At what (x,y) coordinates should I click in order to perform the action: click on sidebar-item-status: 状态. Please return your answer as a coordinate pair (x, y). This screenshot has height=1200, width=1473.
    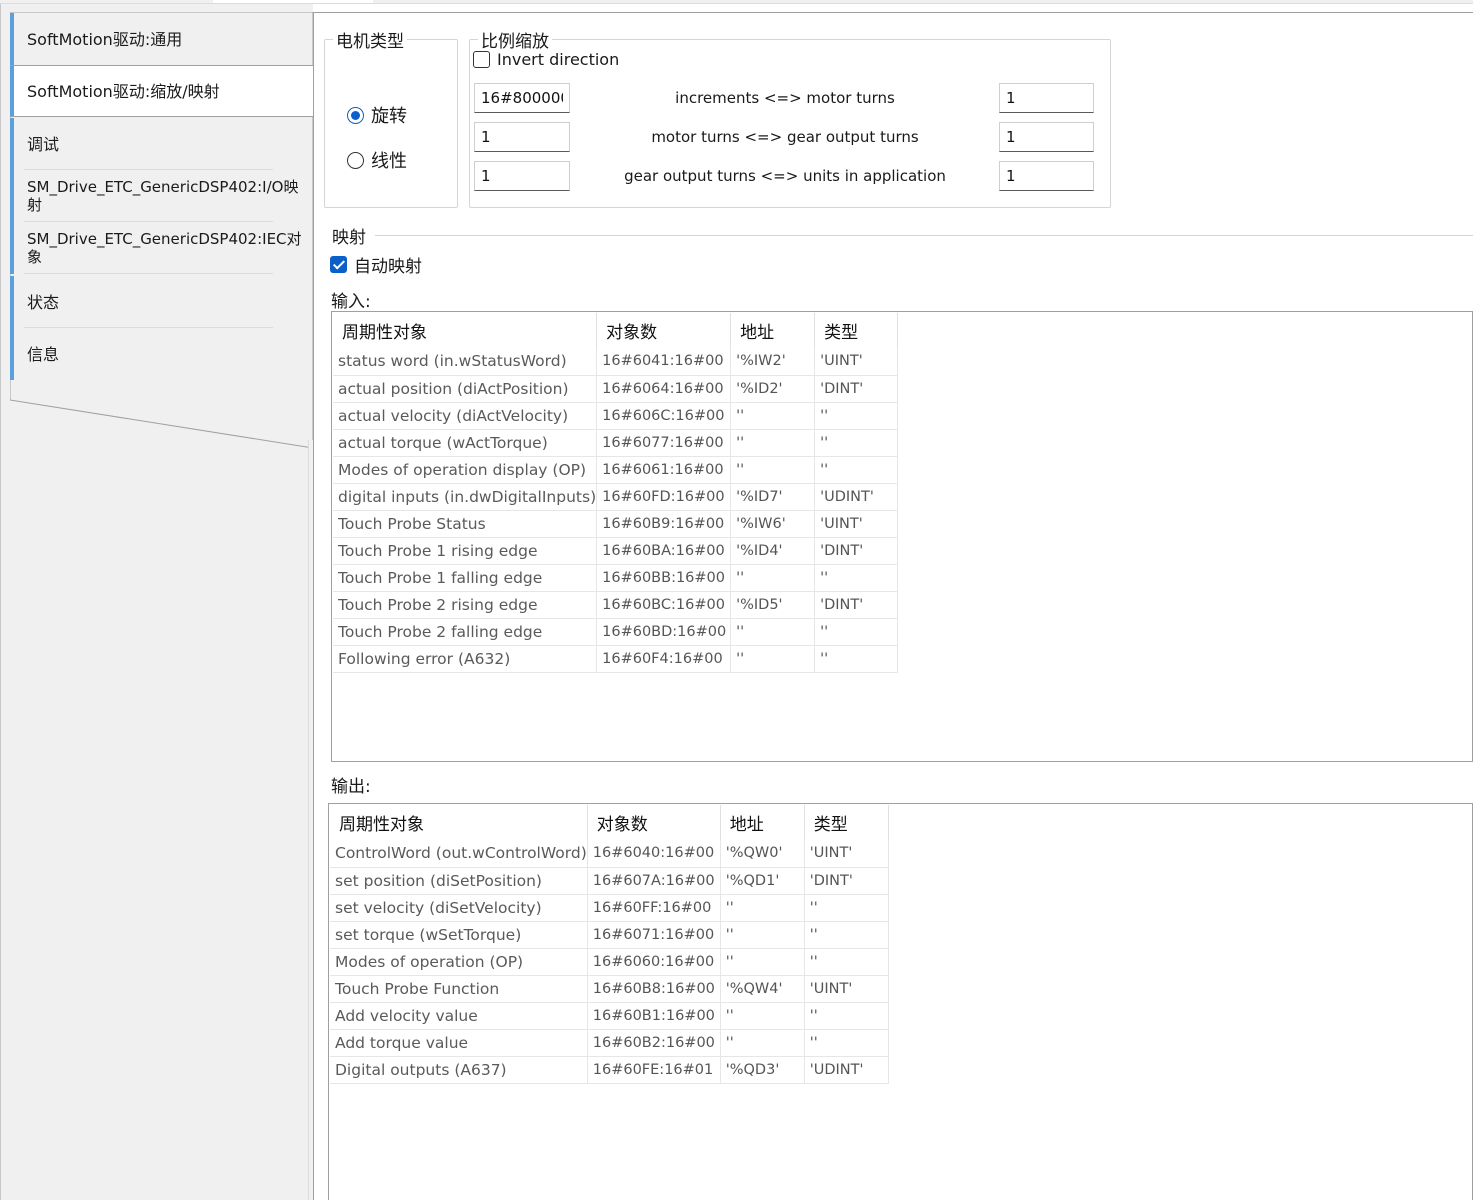
    Looking at the image, I should click on (161, 302).